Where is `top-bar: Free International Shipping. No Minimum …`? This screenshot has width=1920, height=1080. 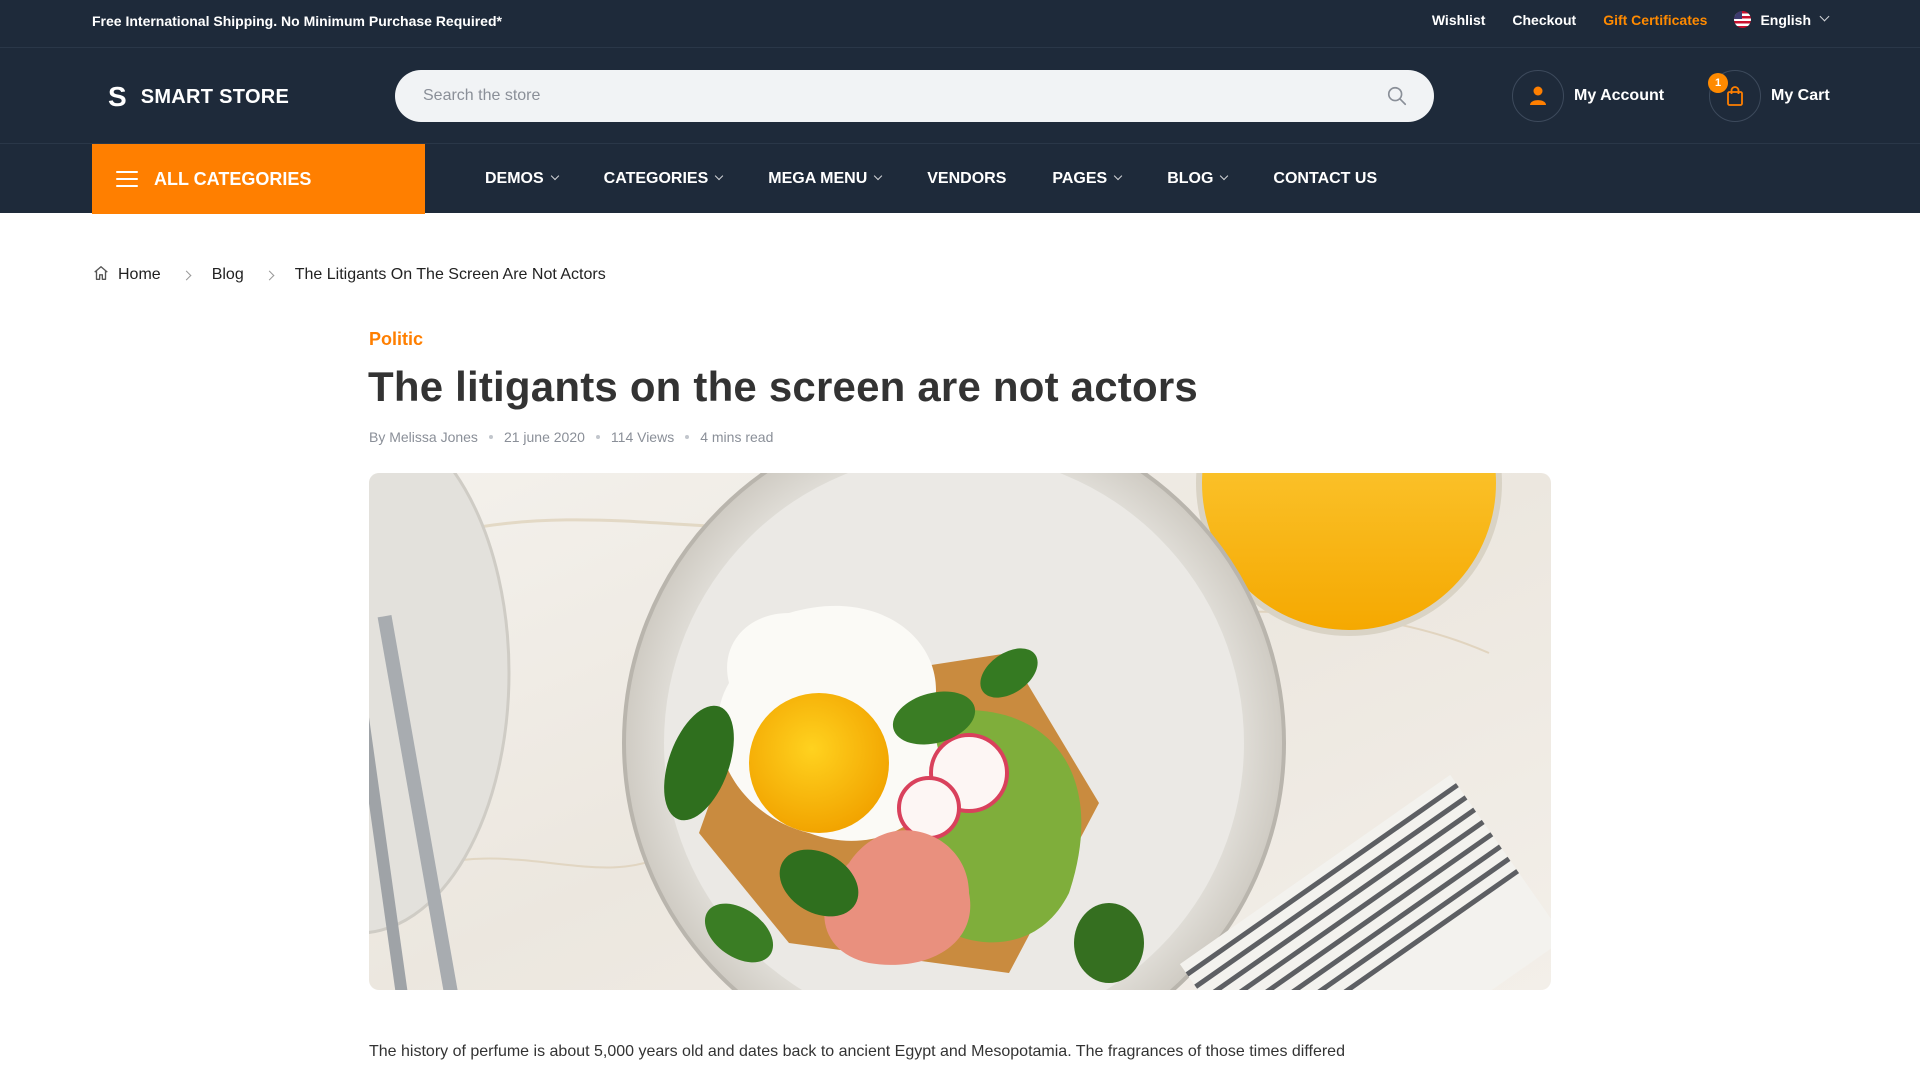
top-bar: Free International Shipping. No Minimum … is located at coordinates (960, 24).